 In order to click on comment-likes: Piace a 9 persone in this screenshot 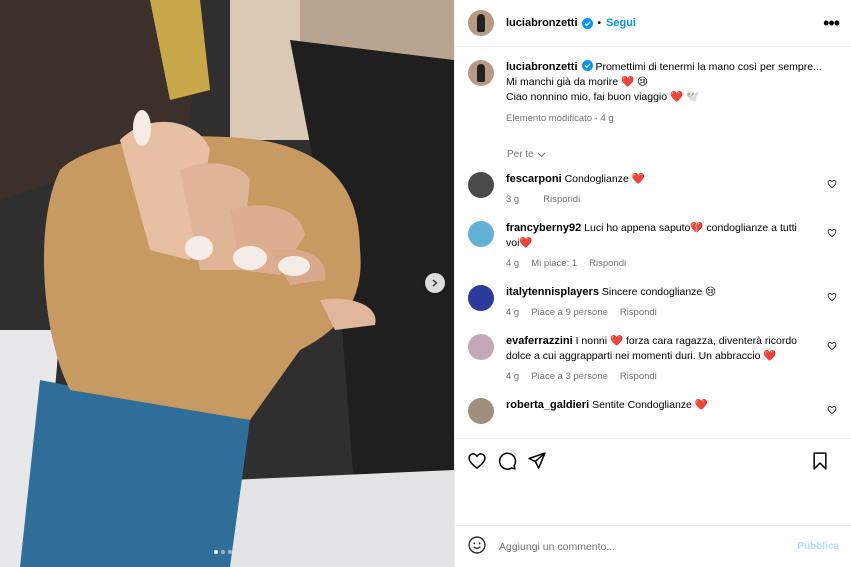, I will do `click(569, 312)`.